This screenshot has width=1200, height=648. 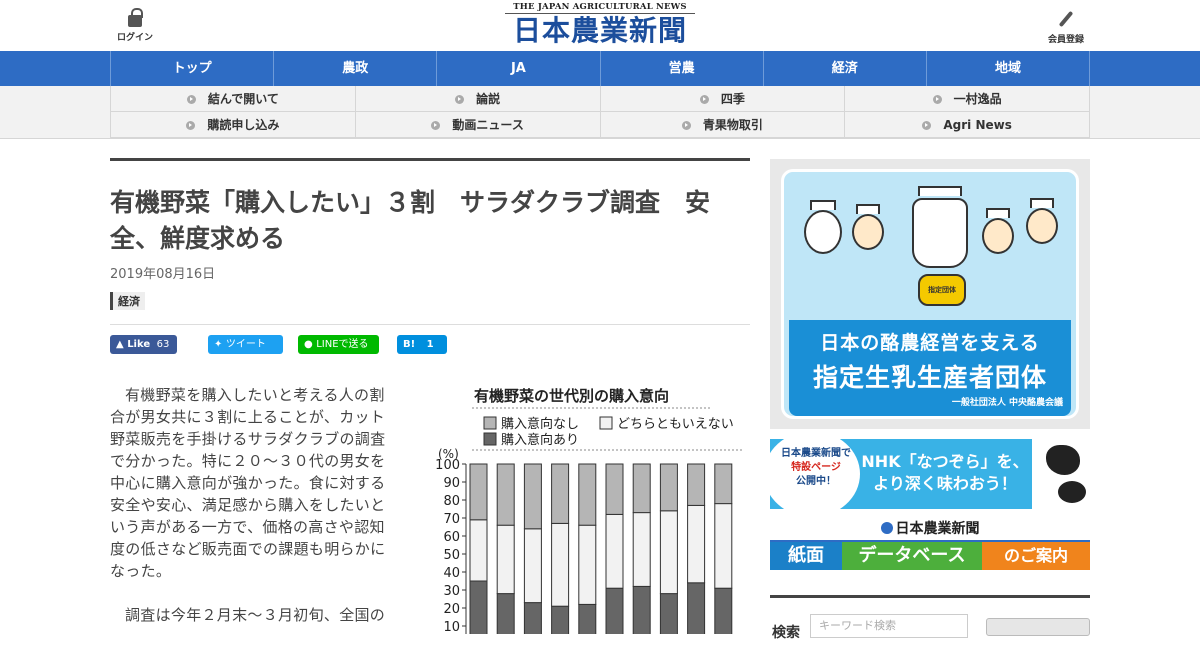 I want to click on legend-label: どちらともいえない, so click(x=675, y=424).